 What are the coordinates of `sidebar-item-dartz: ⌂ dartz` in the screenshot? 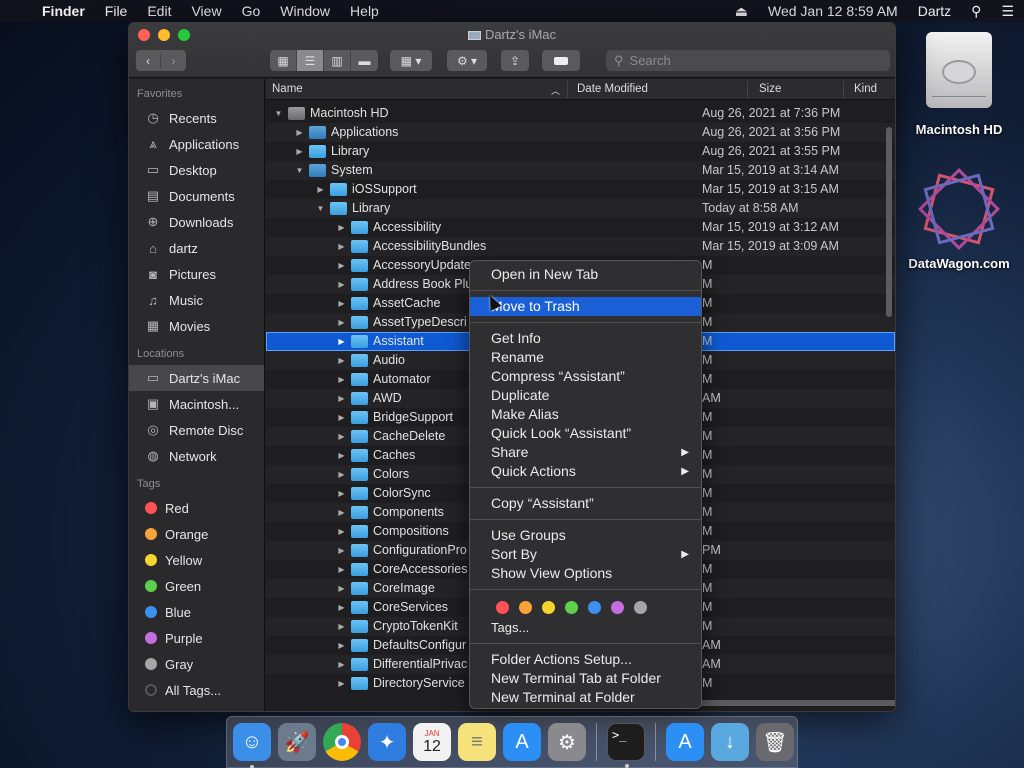 It's located at (196, 248).